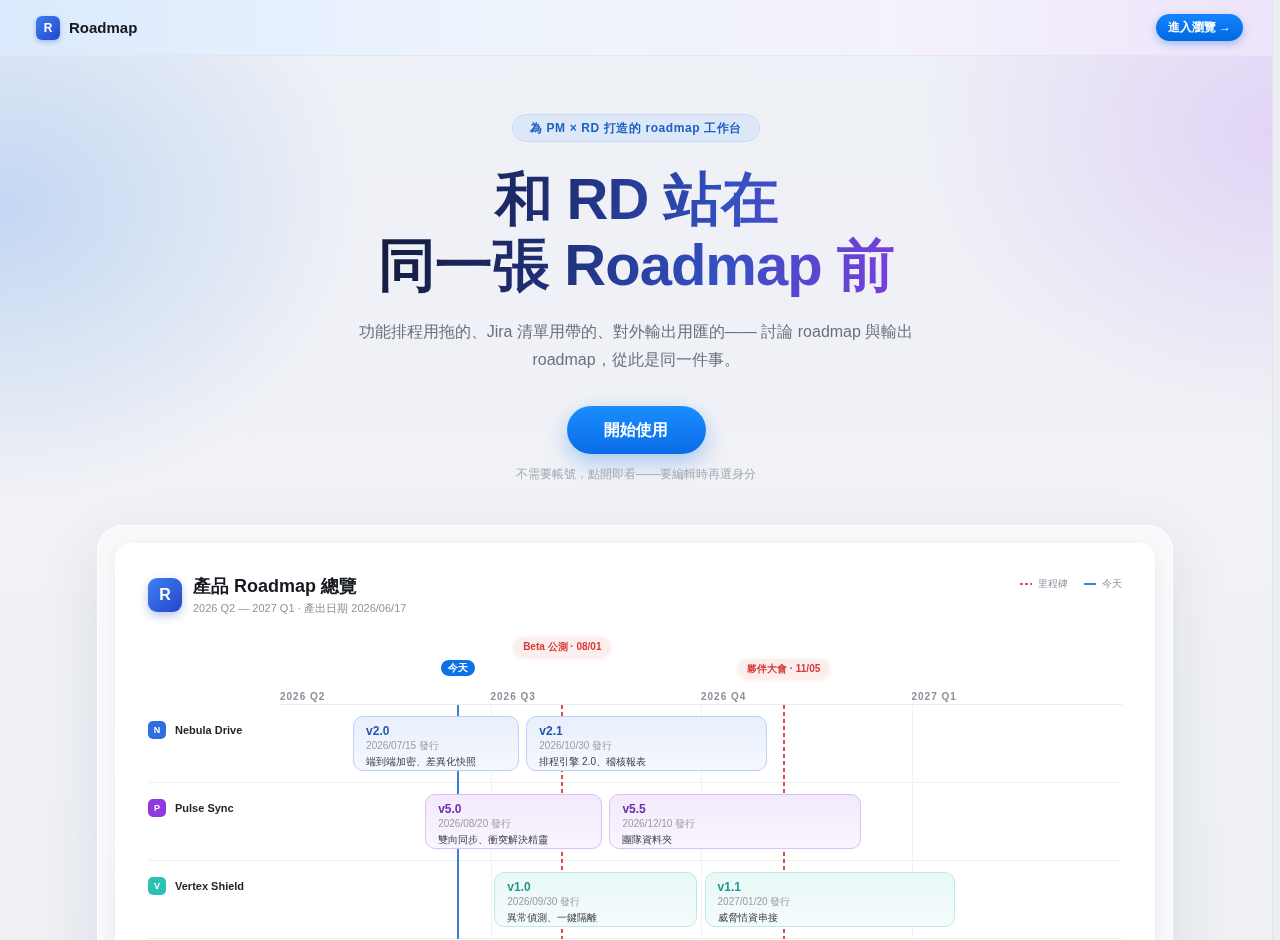 This screenshot has width=1280, height=940. I want to click on legend-label: 今天, so click(1112, 584).